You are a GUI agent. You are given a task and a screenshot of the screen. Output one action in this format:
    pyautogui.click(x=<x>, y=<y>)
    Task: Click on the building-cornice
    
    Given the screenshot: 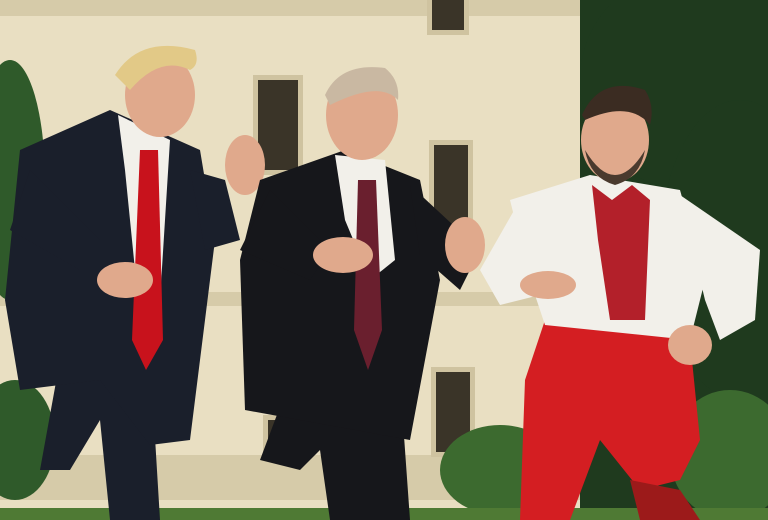 What is the action you would take?
    pyautogui.click(x=295, y=8)
    